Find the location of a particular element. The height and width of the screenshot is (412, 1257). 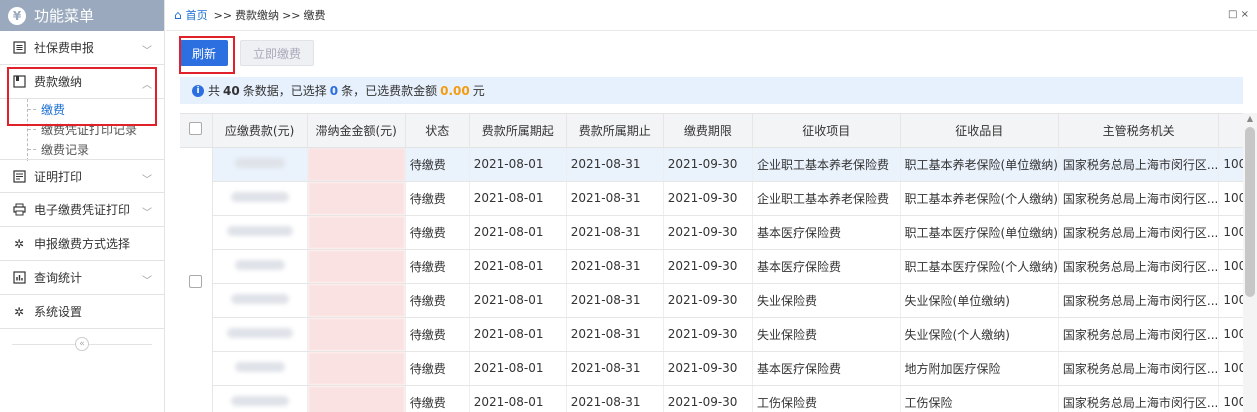

sidebar-item-label: 查询统计 is located at coordinates (58, 278).